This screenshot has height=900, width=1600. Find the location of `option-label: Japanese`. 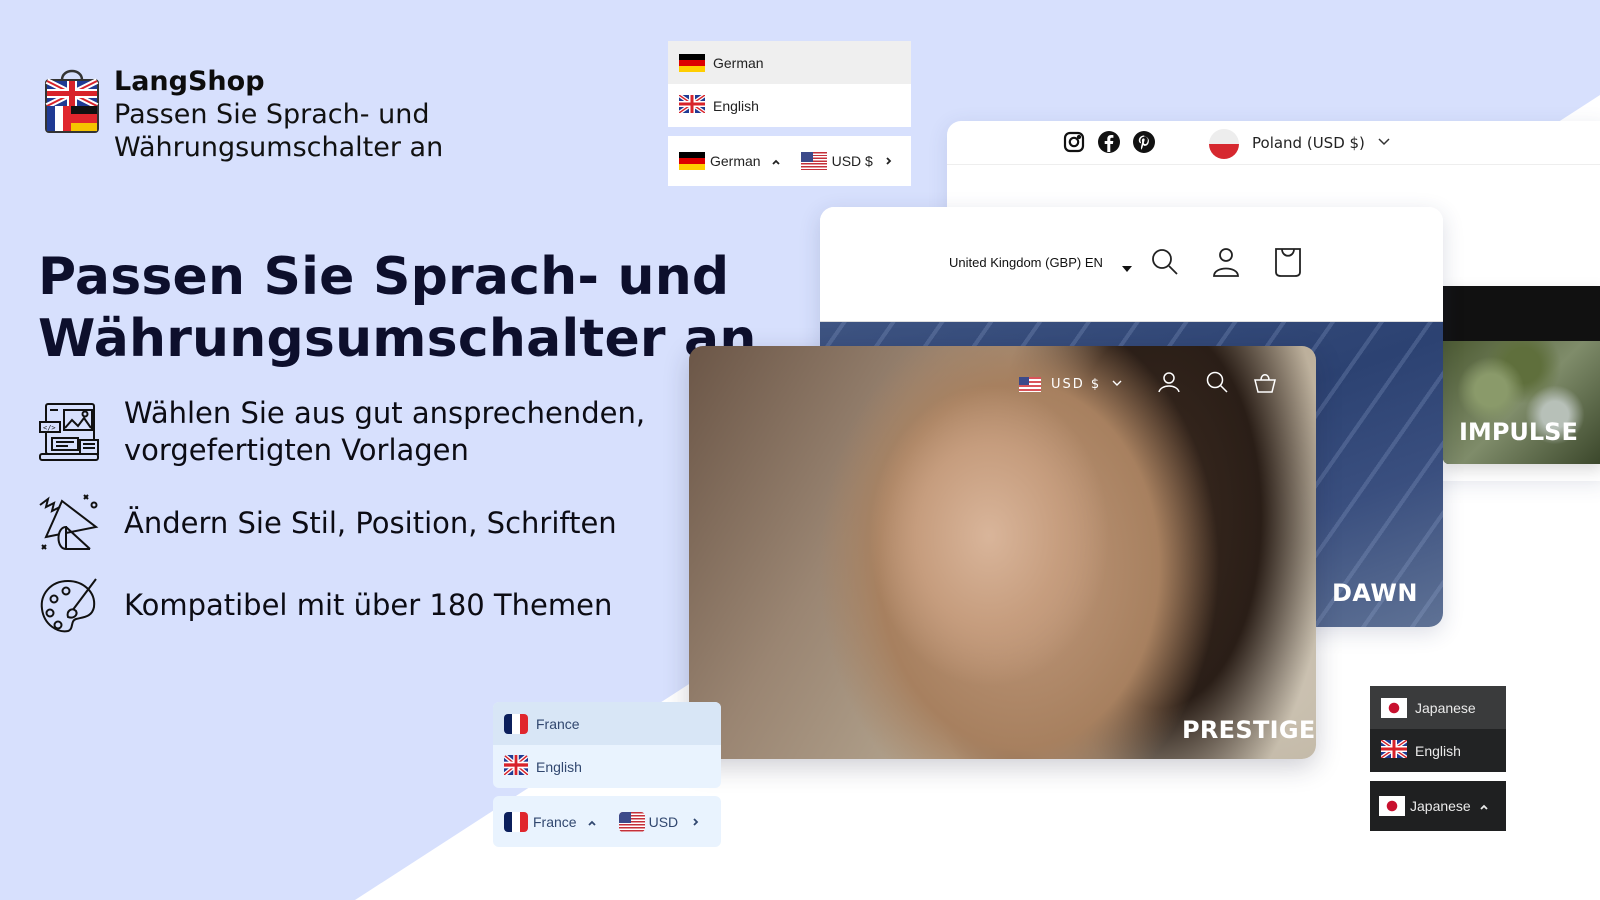

option-label: Japanese is located at coordinates (1445, 707).